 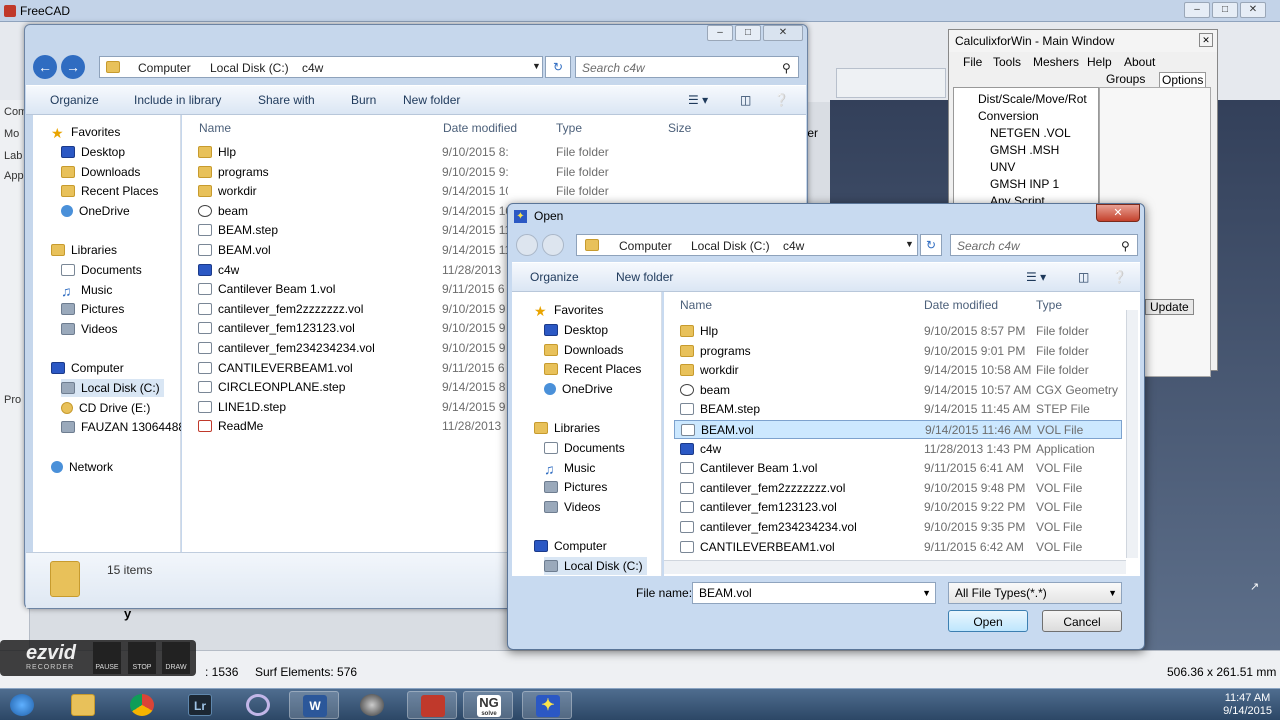 What do you see at coordinates (492, 152) in the screenshot?
I see `file-row: Hlp 9/10/2015 8:57 PM File folder` at bounding box center [492, 152].